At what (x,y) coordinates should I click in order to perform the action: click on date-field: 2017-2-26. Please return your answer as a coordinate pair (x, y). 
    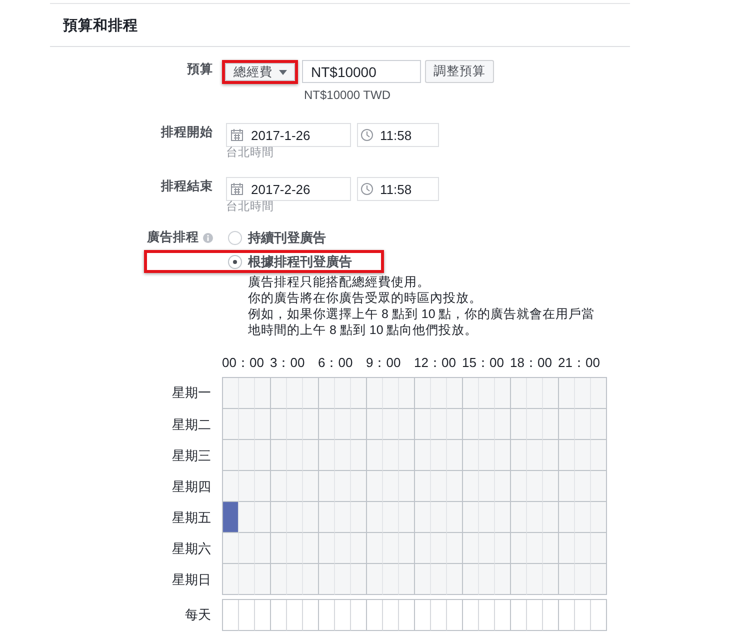
    Looking at the image, I should click on (288, 189).